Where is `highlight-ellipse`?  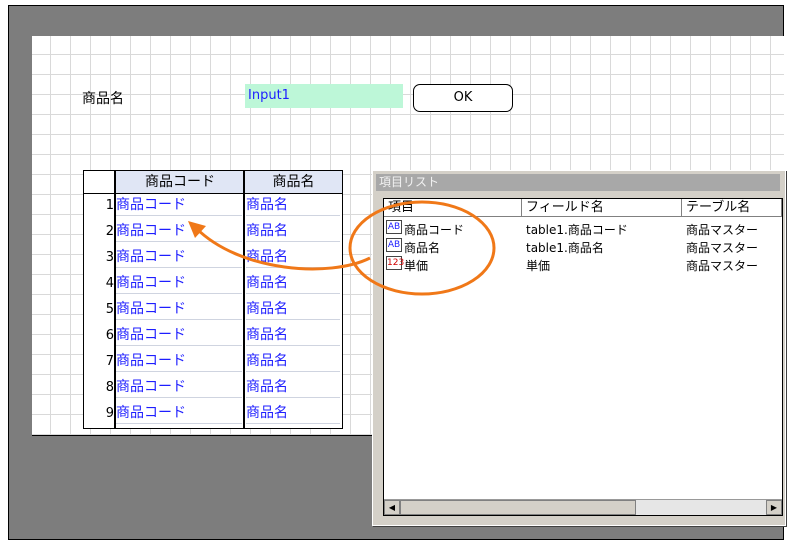
highlight-ellipse is located at coordinates (422, 248).